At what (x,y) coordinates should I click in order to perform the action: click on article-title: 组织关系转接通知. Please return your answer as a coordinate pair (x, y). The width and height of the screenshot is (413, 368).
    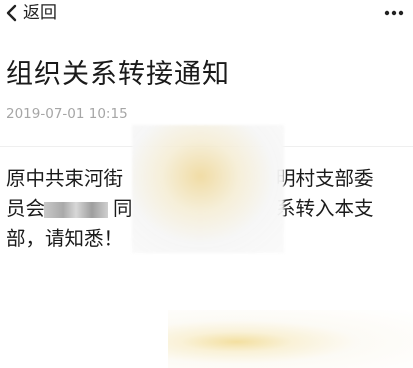
    Looking at the image, I should click on (118, 74).